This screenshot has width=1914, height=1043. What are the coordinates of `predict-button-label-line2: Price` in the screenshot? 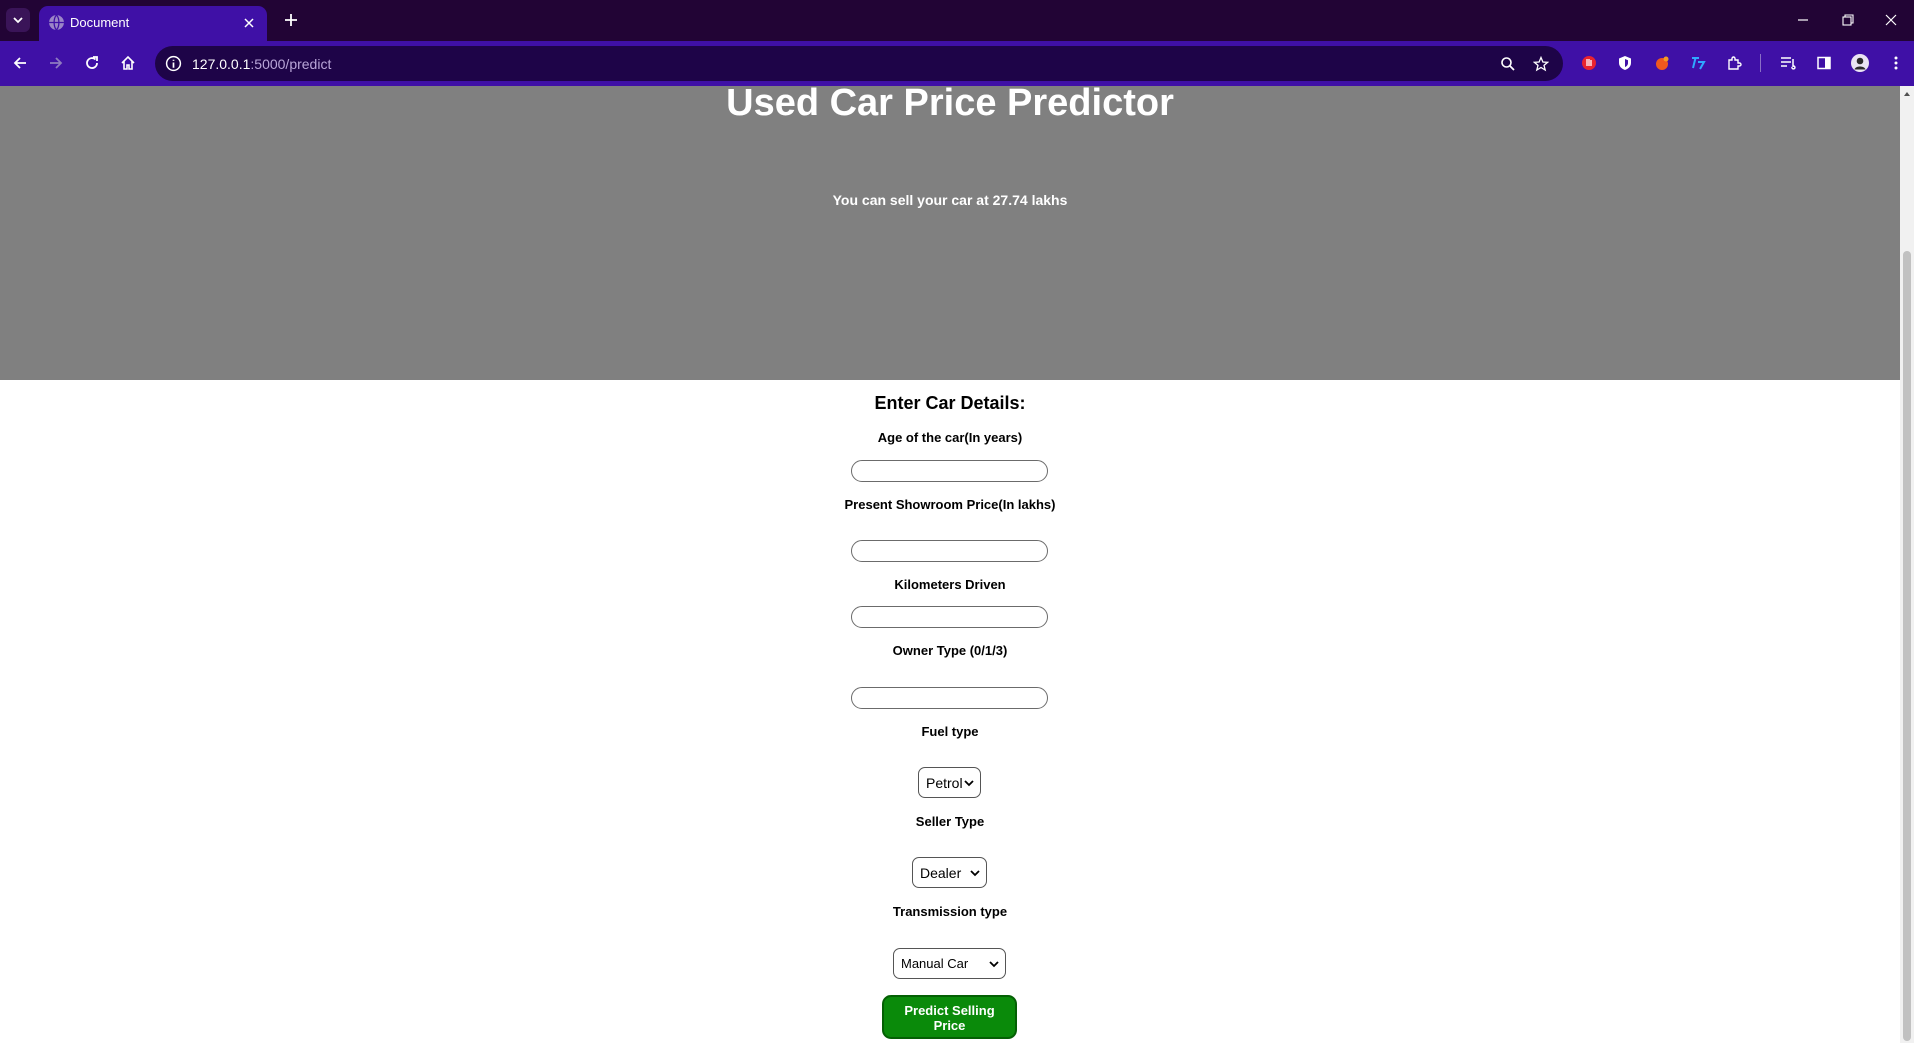 It's located at (949, 1025).